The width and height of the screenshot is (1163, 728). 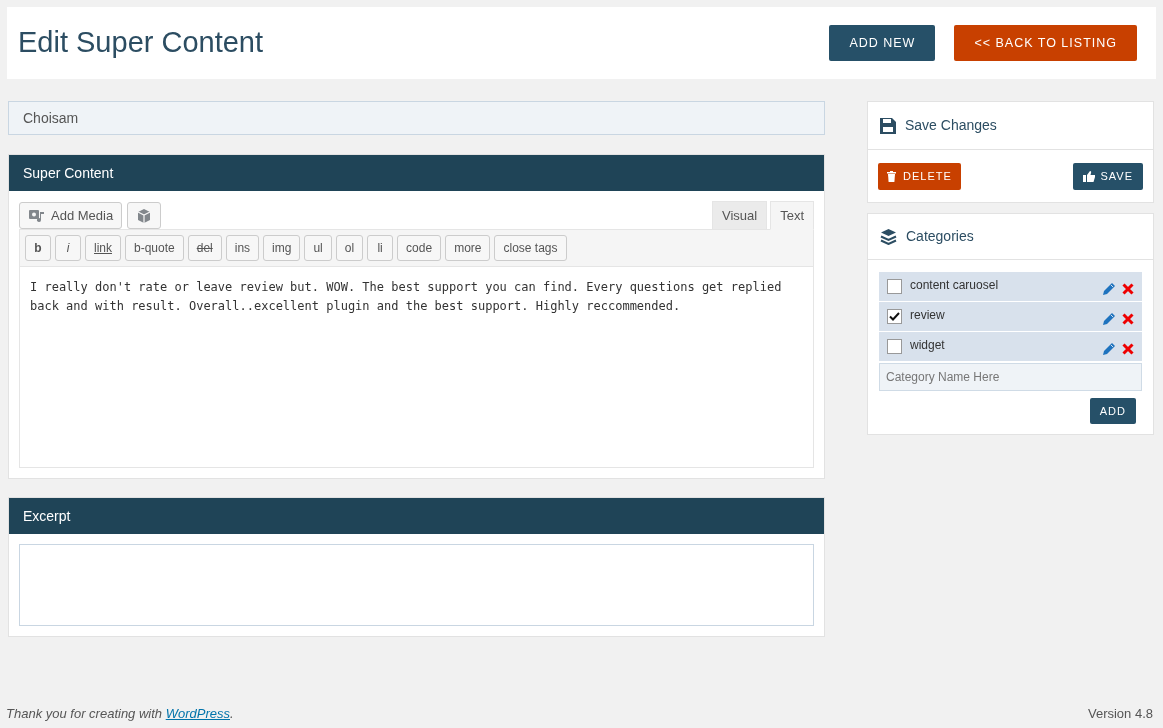 I want to click on category-label: content caruosel, so click(x=955, y=285).